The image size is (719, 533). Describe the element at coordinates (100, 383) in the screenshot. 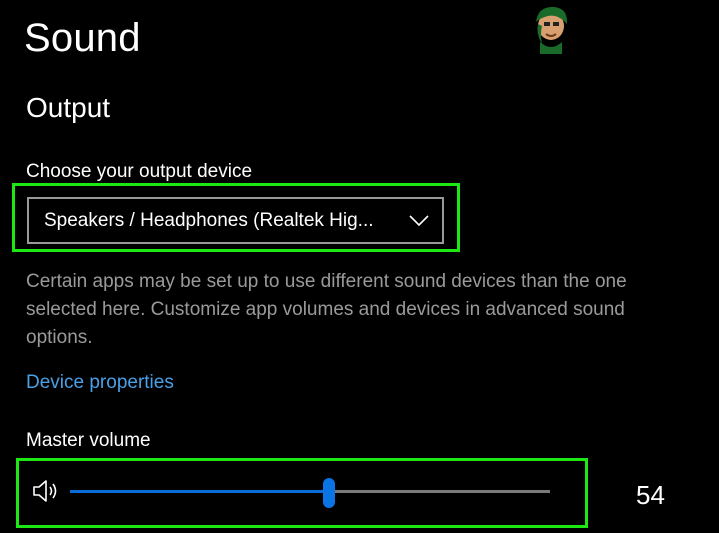

I see `device-properties-link: Device properties` at that location.